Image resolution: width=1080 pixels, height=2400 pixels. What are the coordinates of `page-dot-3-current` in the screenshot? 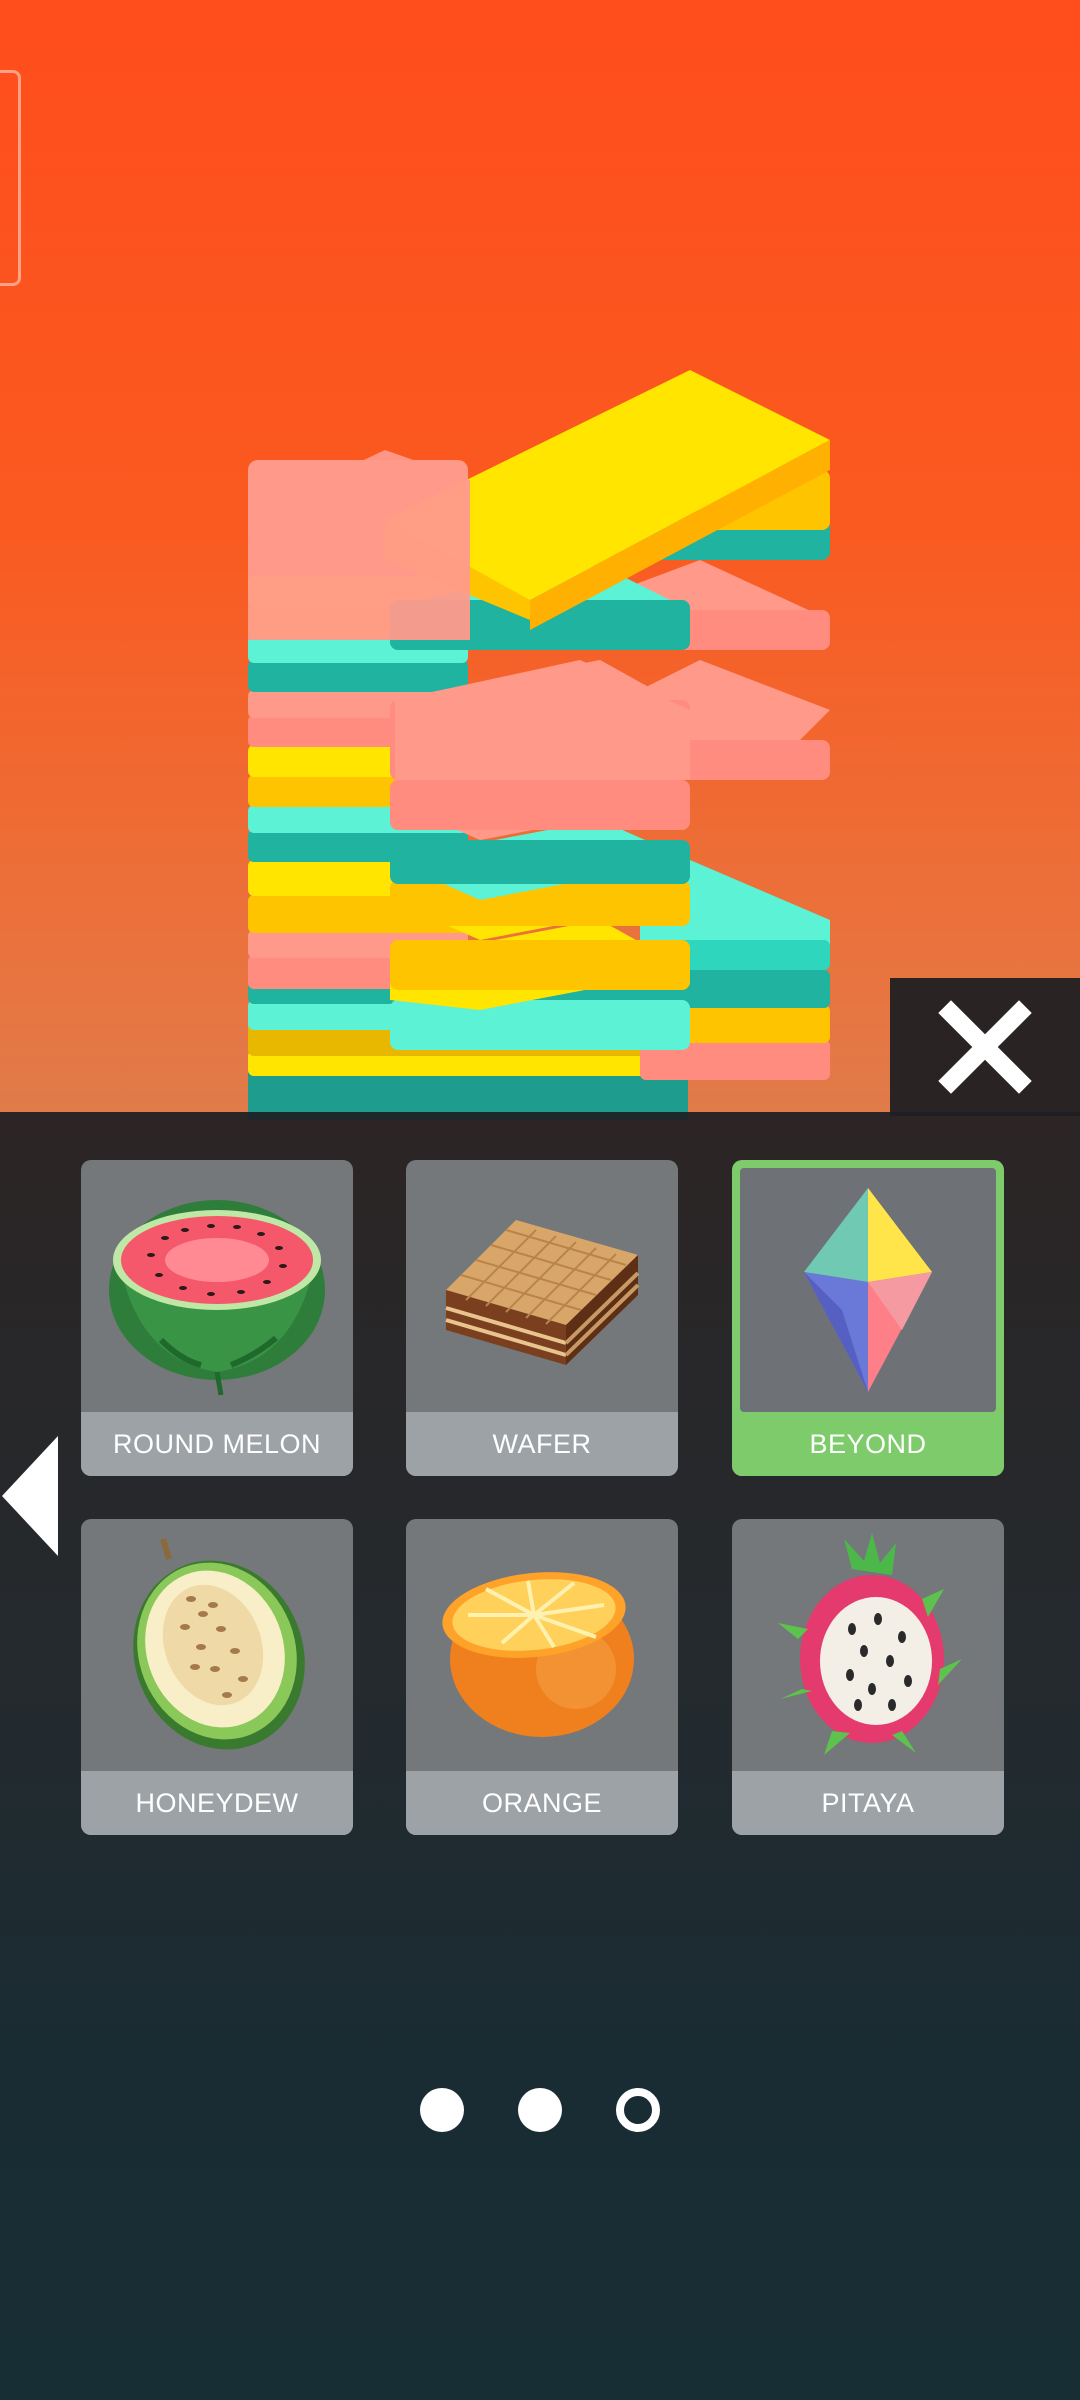 It's located at (638, 2110).